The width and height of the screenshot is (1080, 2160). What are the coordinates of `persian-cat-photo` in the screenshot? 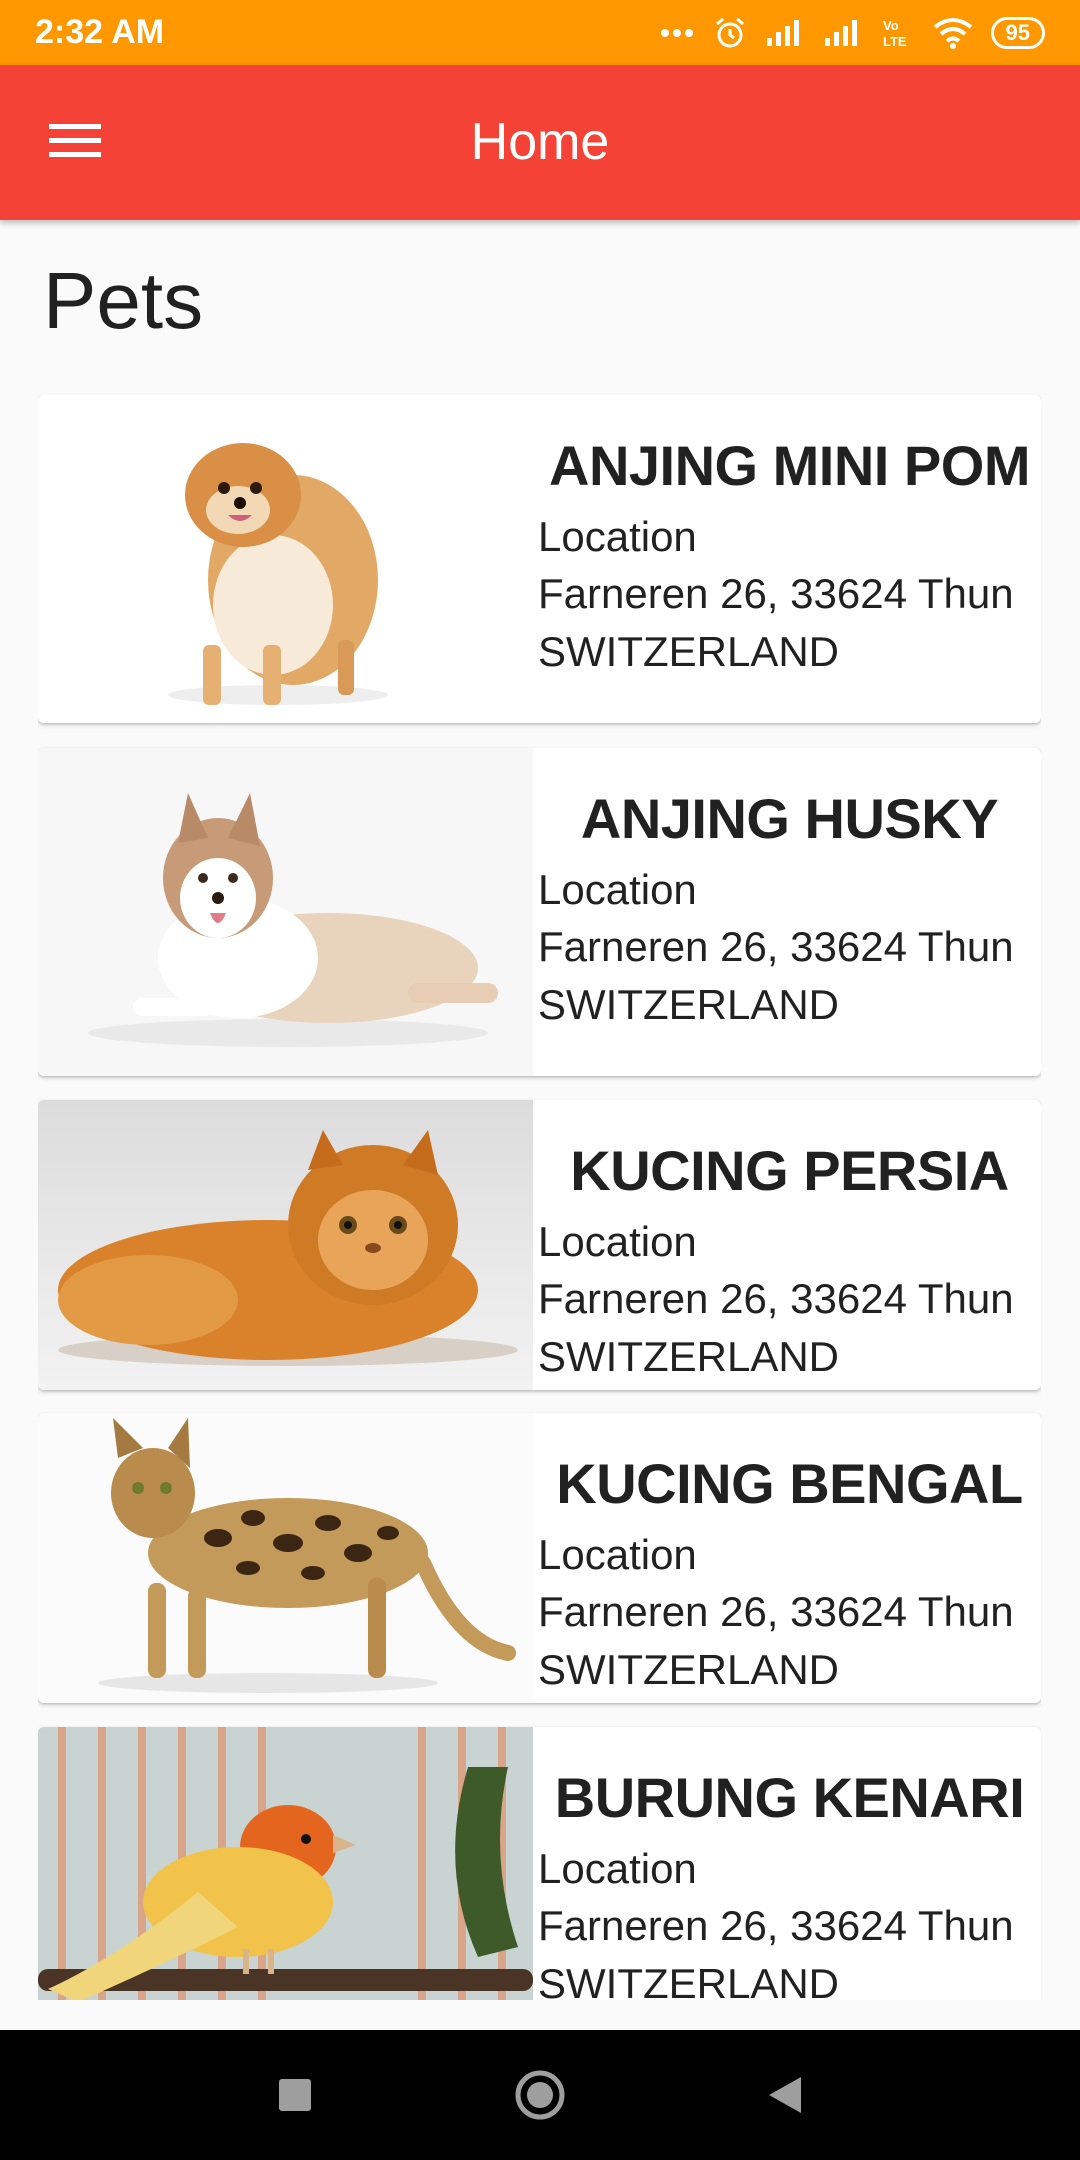 It's located at (285, 1245).